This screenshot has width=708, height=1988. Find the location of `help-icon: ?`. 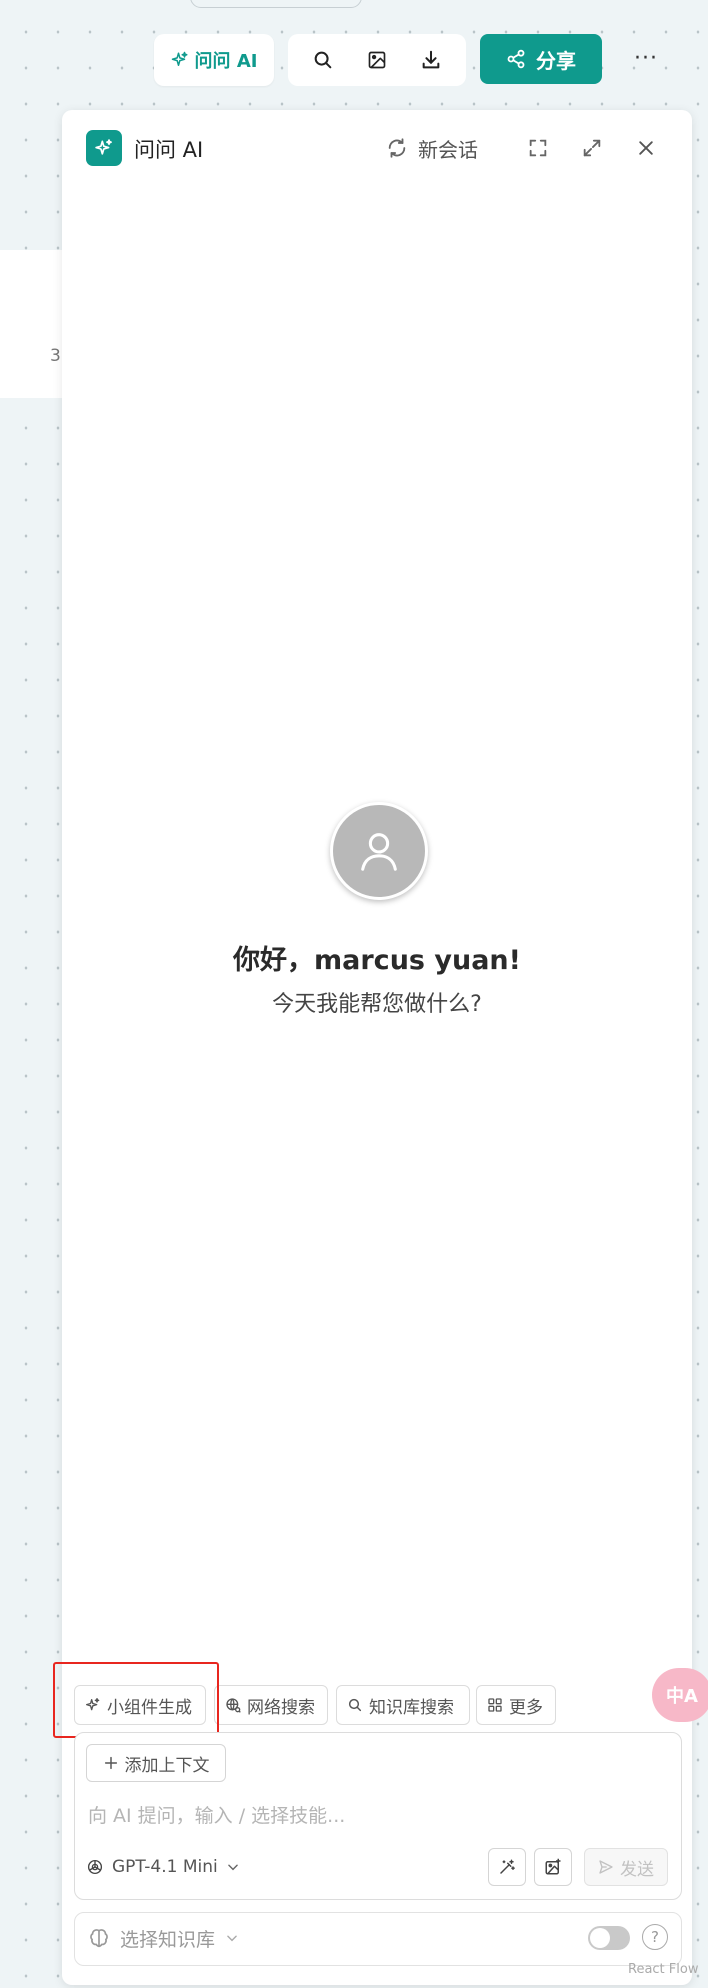

help-icon: ? is located at coordinates (655, 1937).